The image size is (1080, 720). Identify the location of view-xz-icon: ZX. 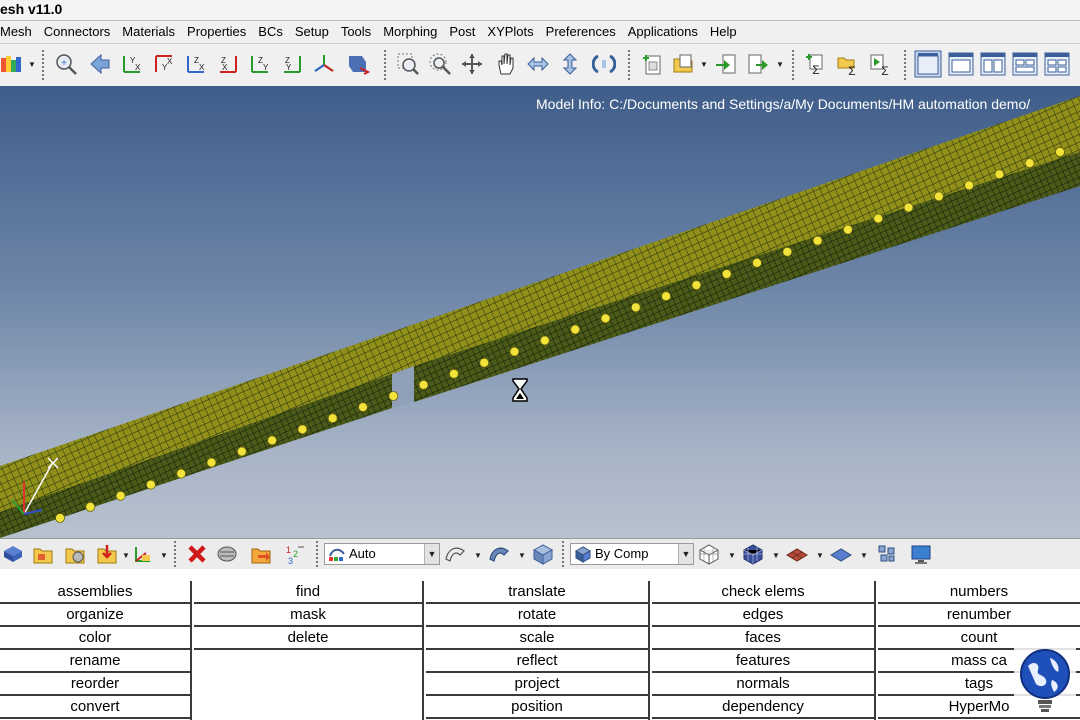
(228, 64).